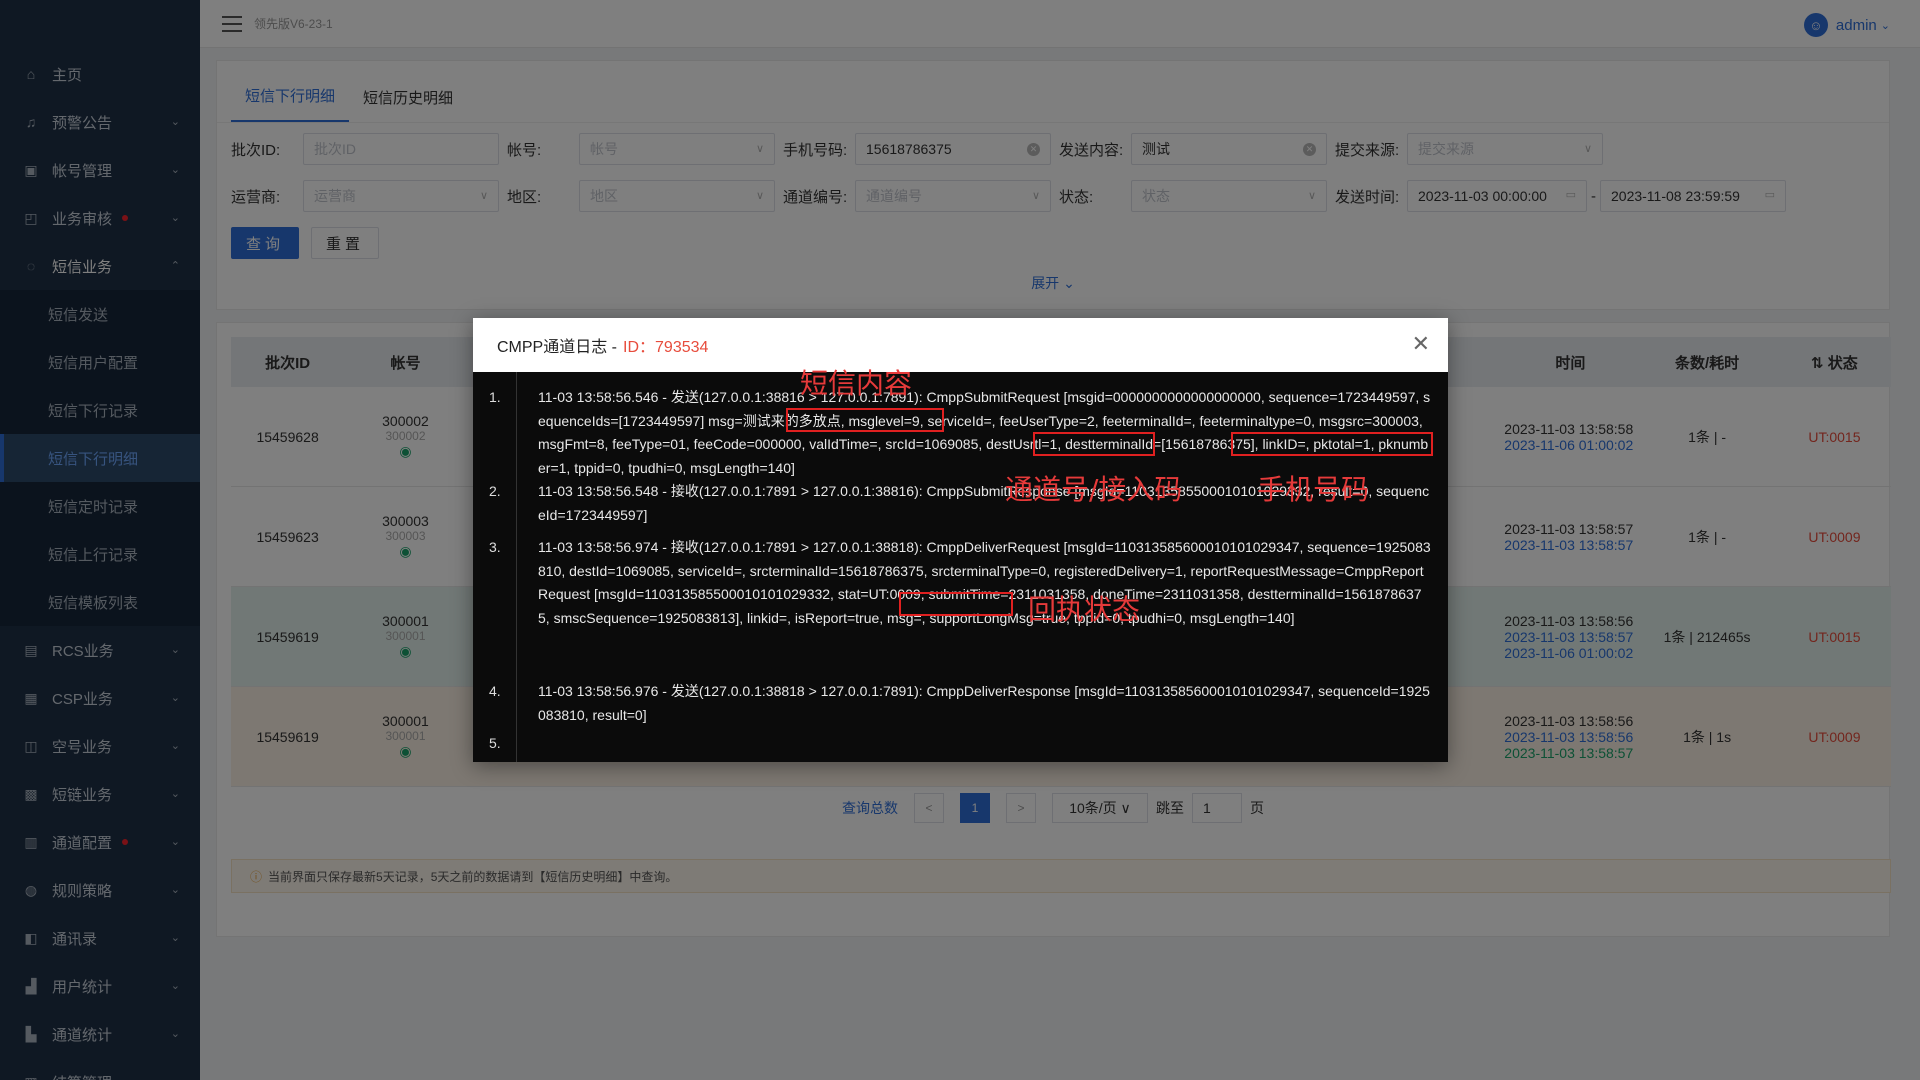  Describe the element at coordinates (956, 604) in the screenshot. I see `highlight-stat` at that location.